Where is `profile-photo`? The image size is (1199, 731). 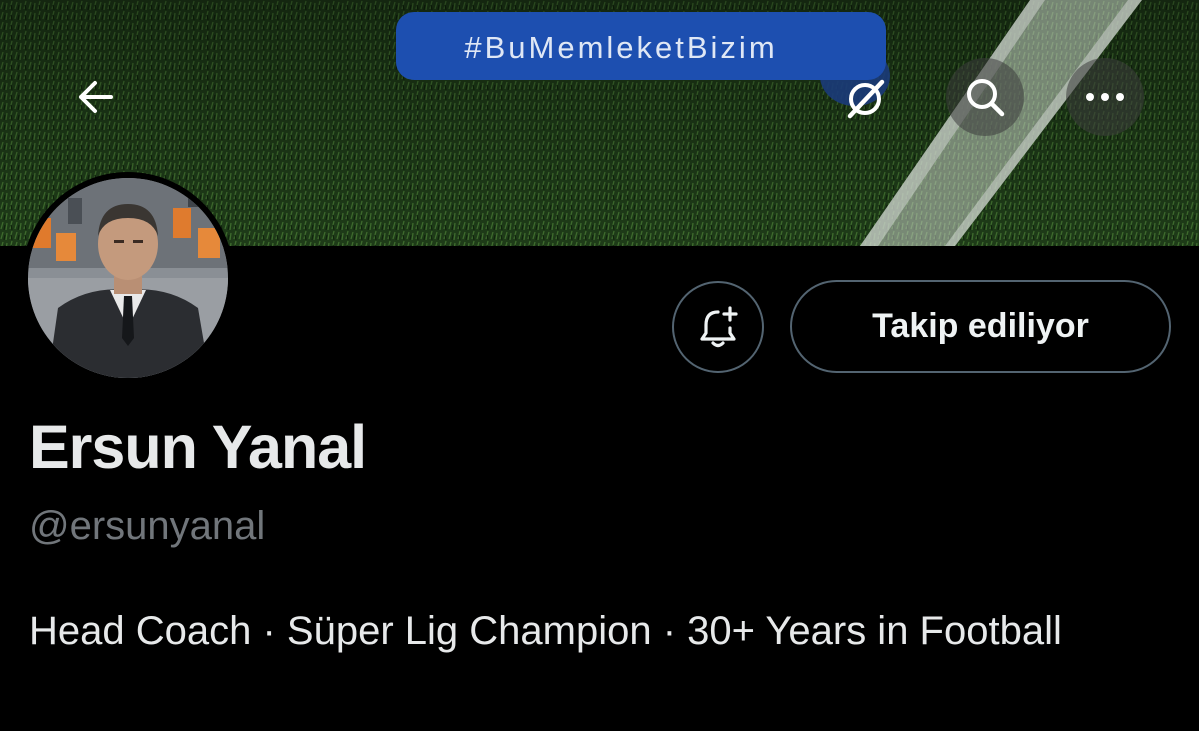
profile-photo is located at coordinates (128, 278).